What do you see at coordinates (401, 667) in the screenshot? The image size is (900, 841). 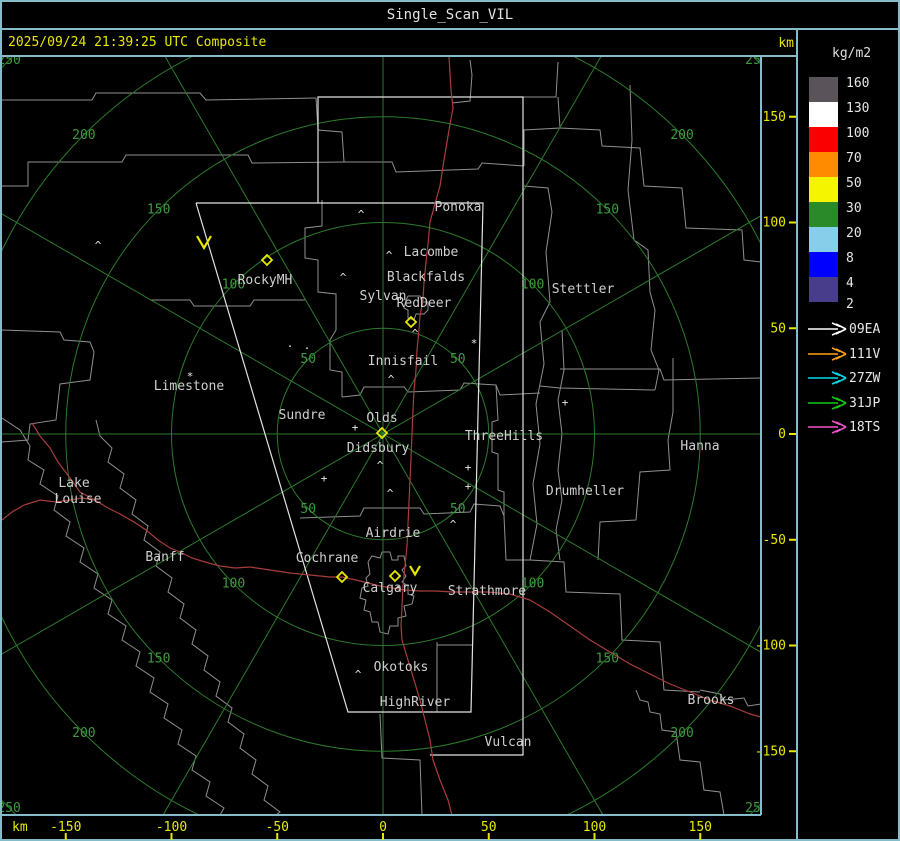 I see `city-label: Okotoks` at bounding box center [401, 667].